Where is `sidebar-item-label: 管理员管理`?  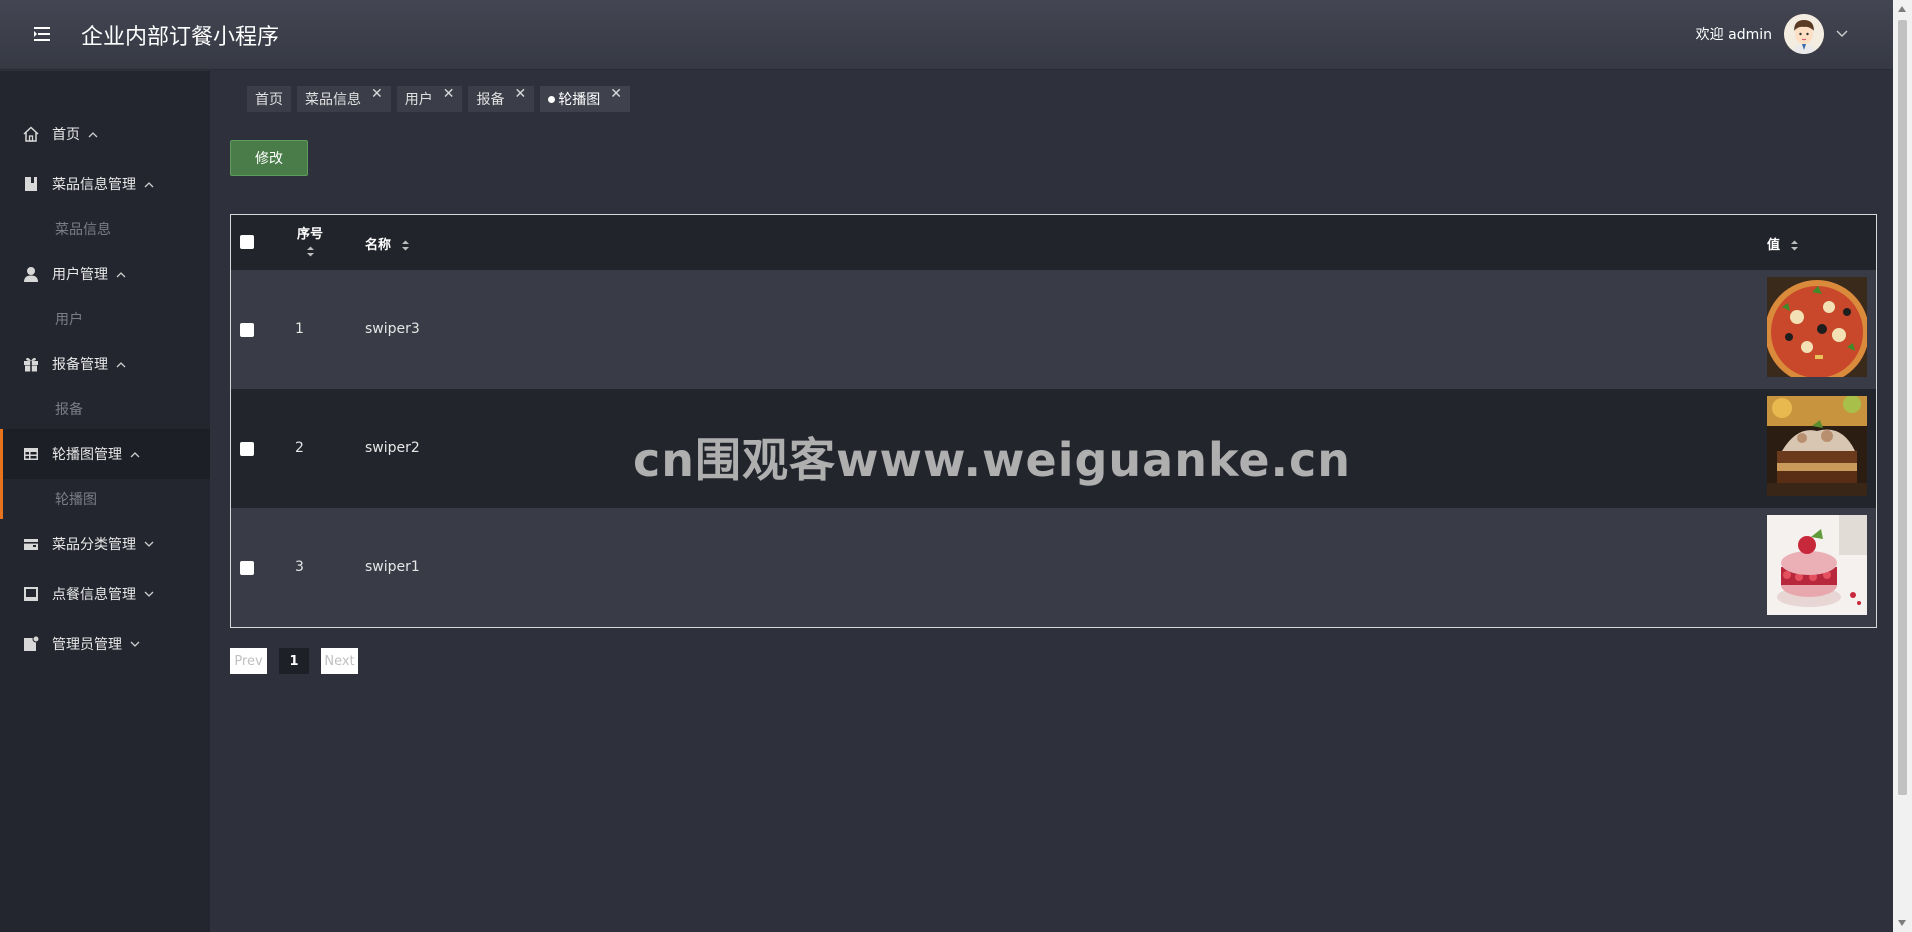 sidebar-item-label: 管理员管理 is located at coordinates (87, 645).